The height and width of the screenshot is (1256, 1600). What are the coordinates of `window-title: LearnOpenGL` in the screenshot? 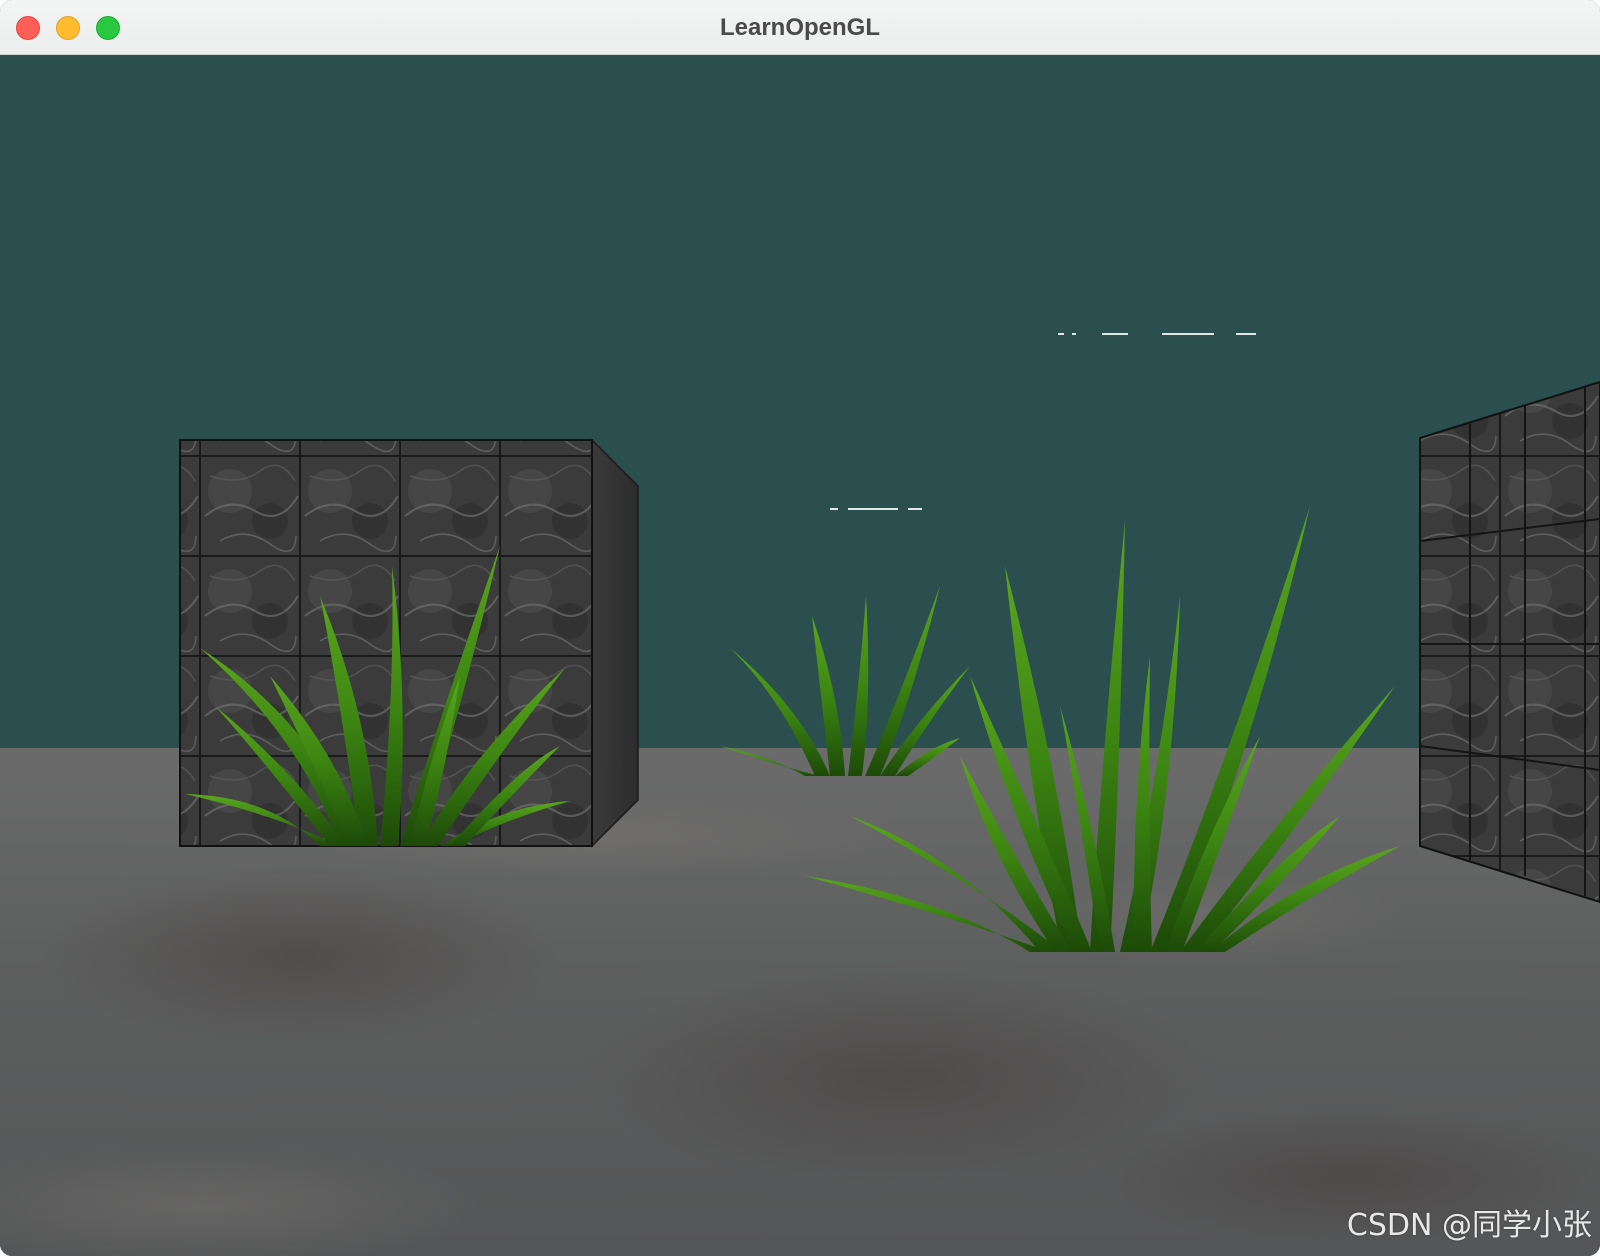 It's located at (800, 27).